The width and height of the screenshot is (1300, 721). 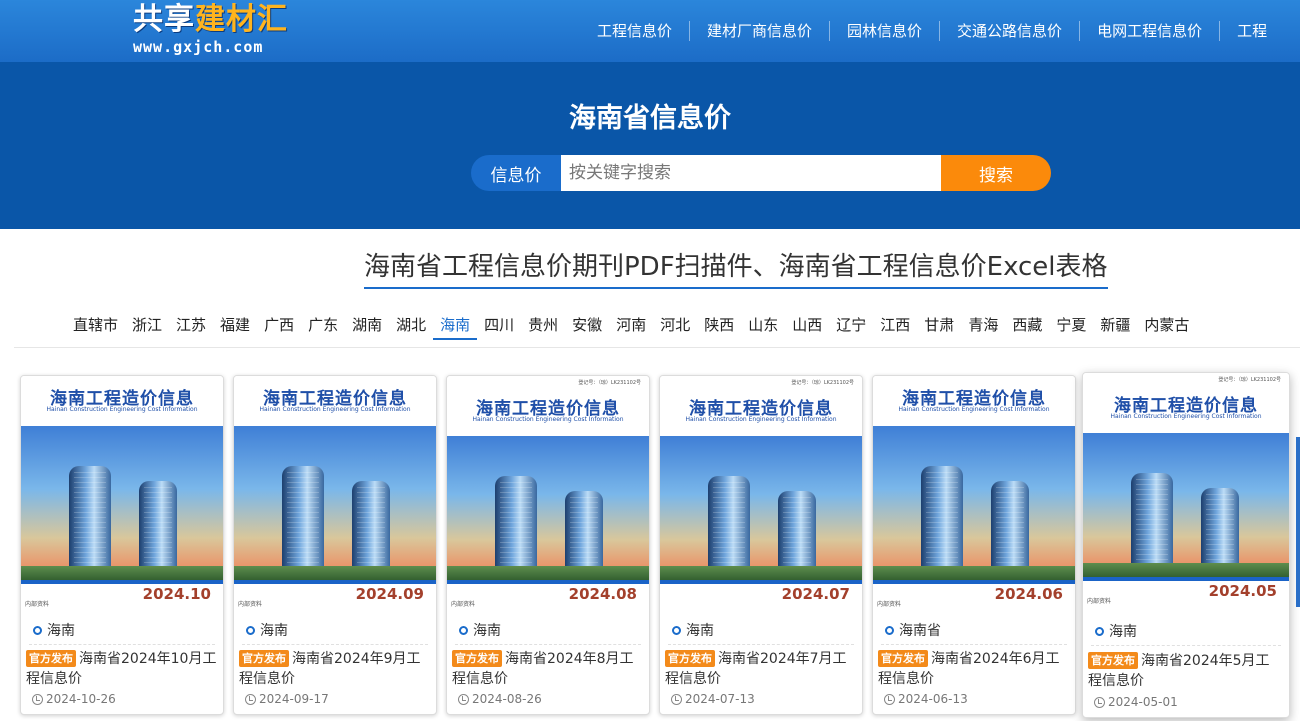 What do you see at coordinates (631, 327) in the screenshot?
I see `province-tab: 河南` at bounding box center [631, 327].